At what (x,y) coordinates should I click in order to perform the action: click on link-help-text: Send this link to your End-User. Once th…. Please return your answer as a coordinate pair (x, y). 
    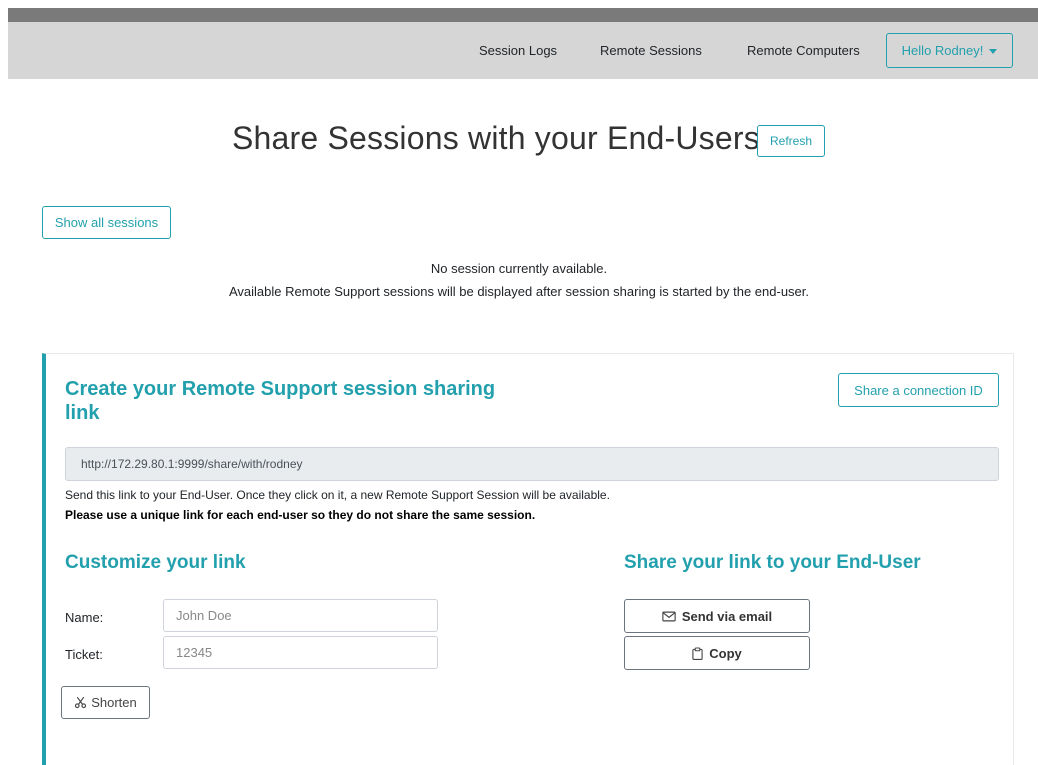
    Looking at the image, I should click on (337, 495).